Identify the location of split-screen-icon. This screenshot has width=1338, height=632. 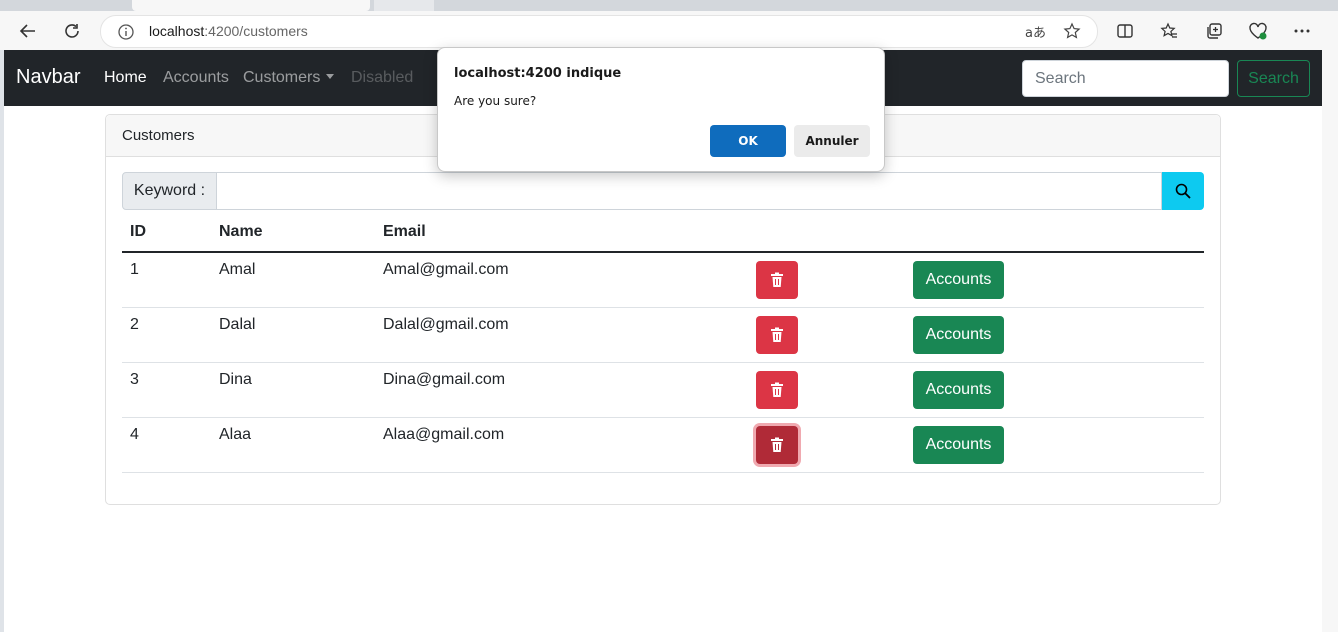
(1125, 31).